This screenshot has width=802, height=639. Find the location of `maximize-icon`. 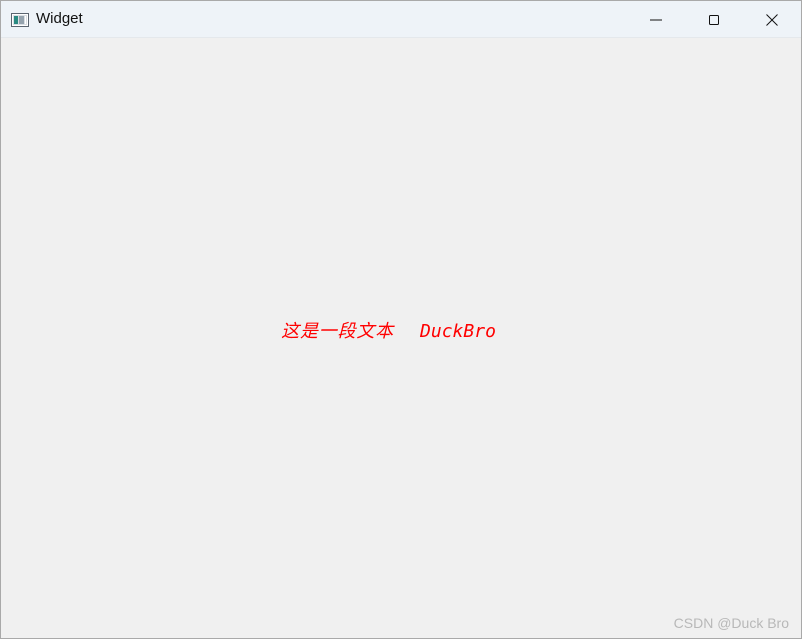

maximize-icon is located at coordinates (714, 20).